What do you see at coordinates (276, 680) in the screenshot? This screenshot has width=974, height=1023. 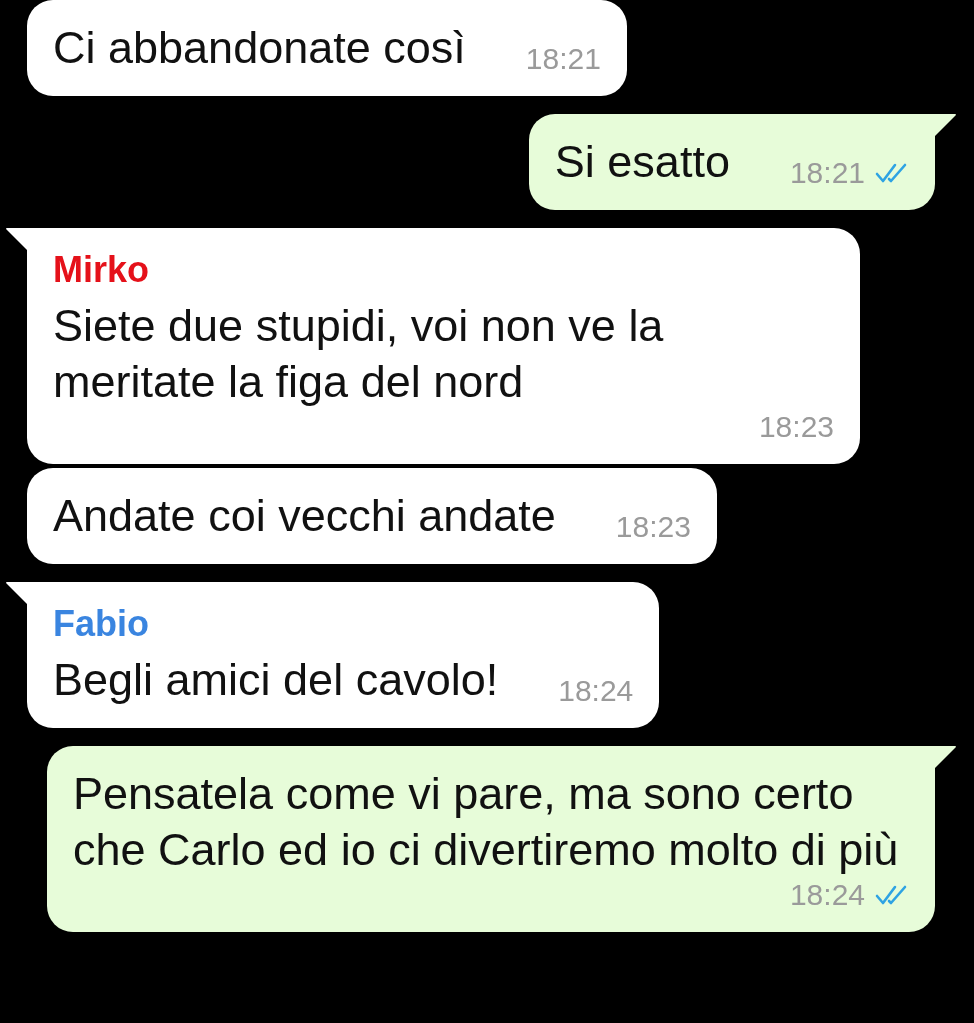 I see `message-text: Begli amici del cavolo!` at bounding box center [276, 680].